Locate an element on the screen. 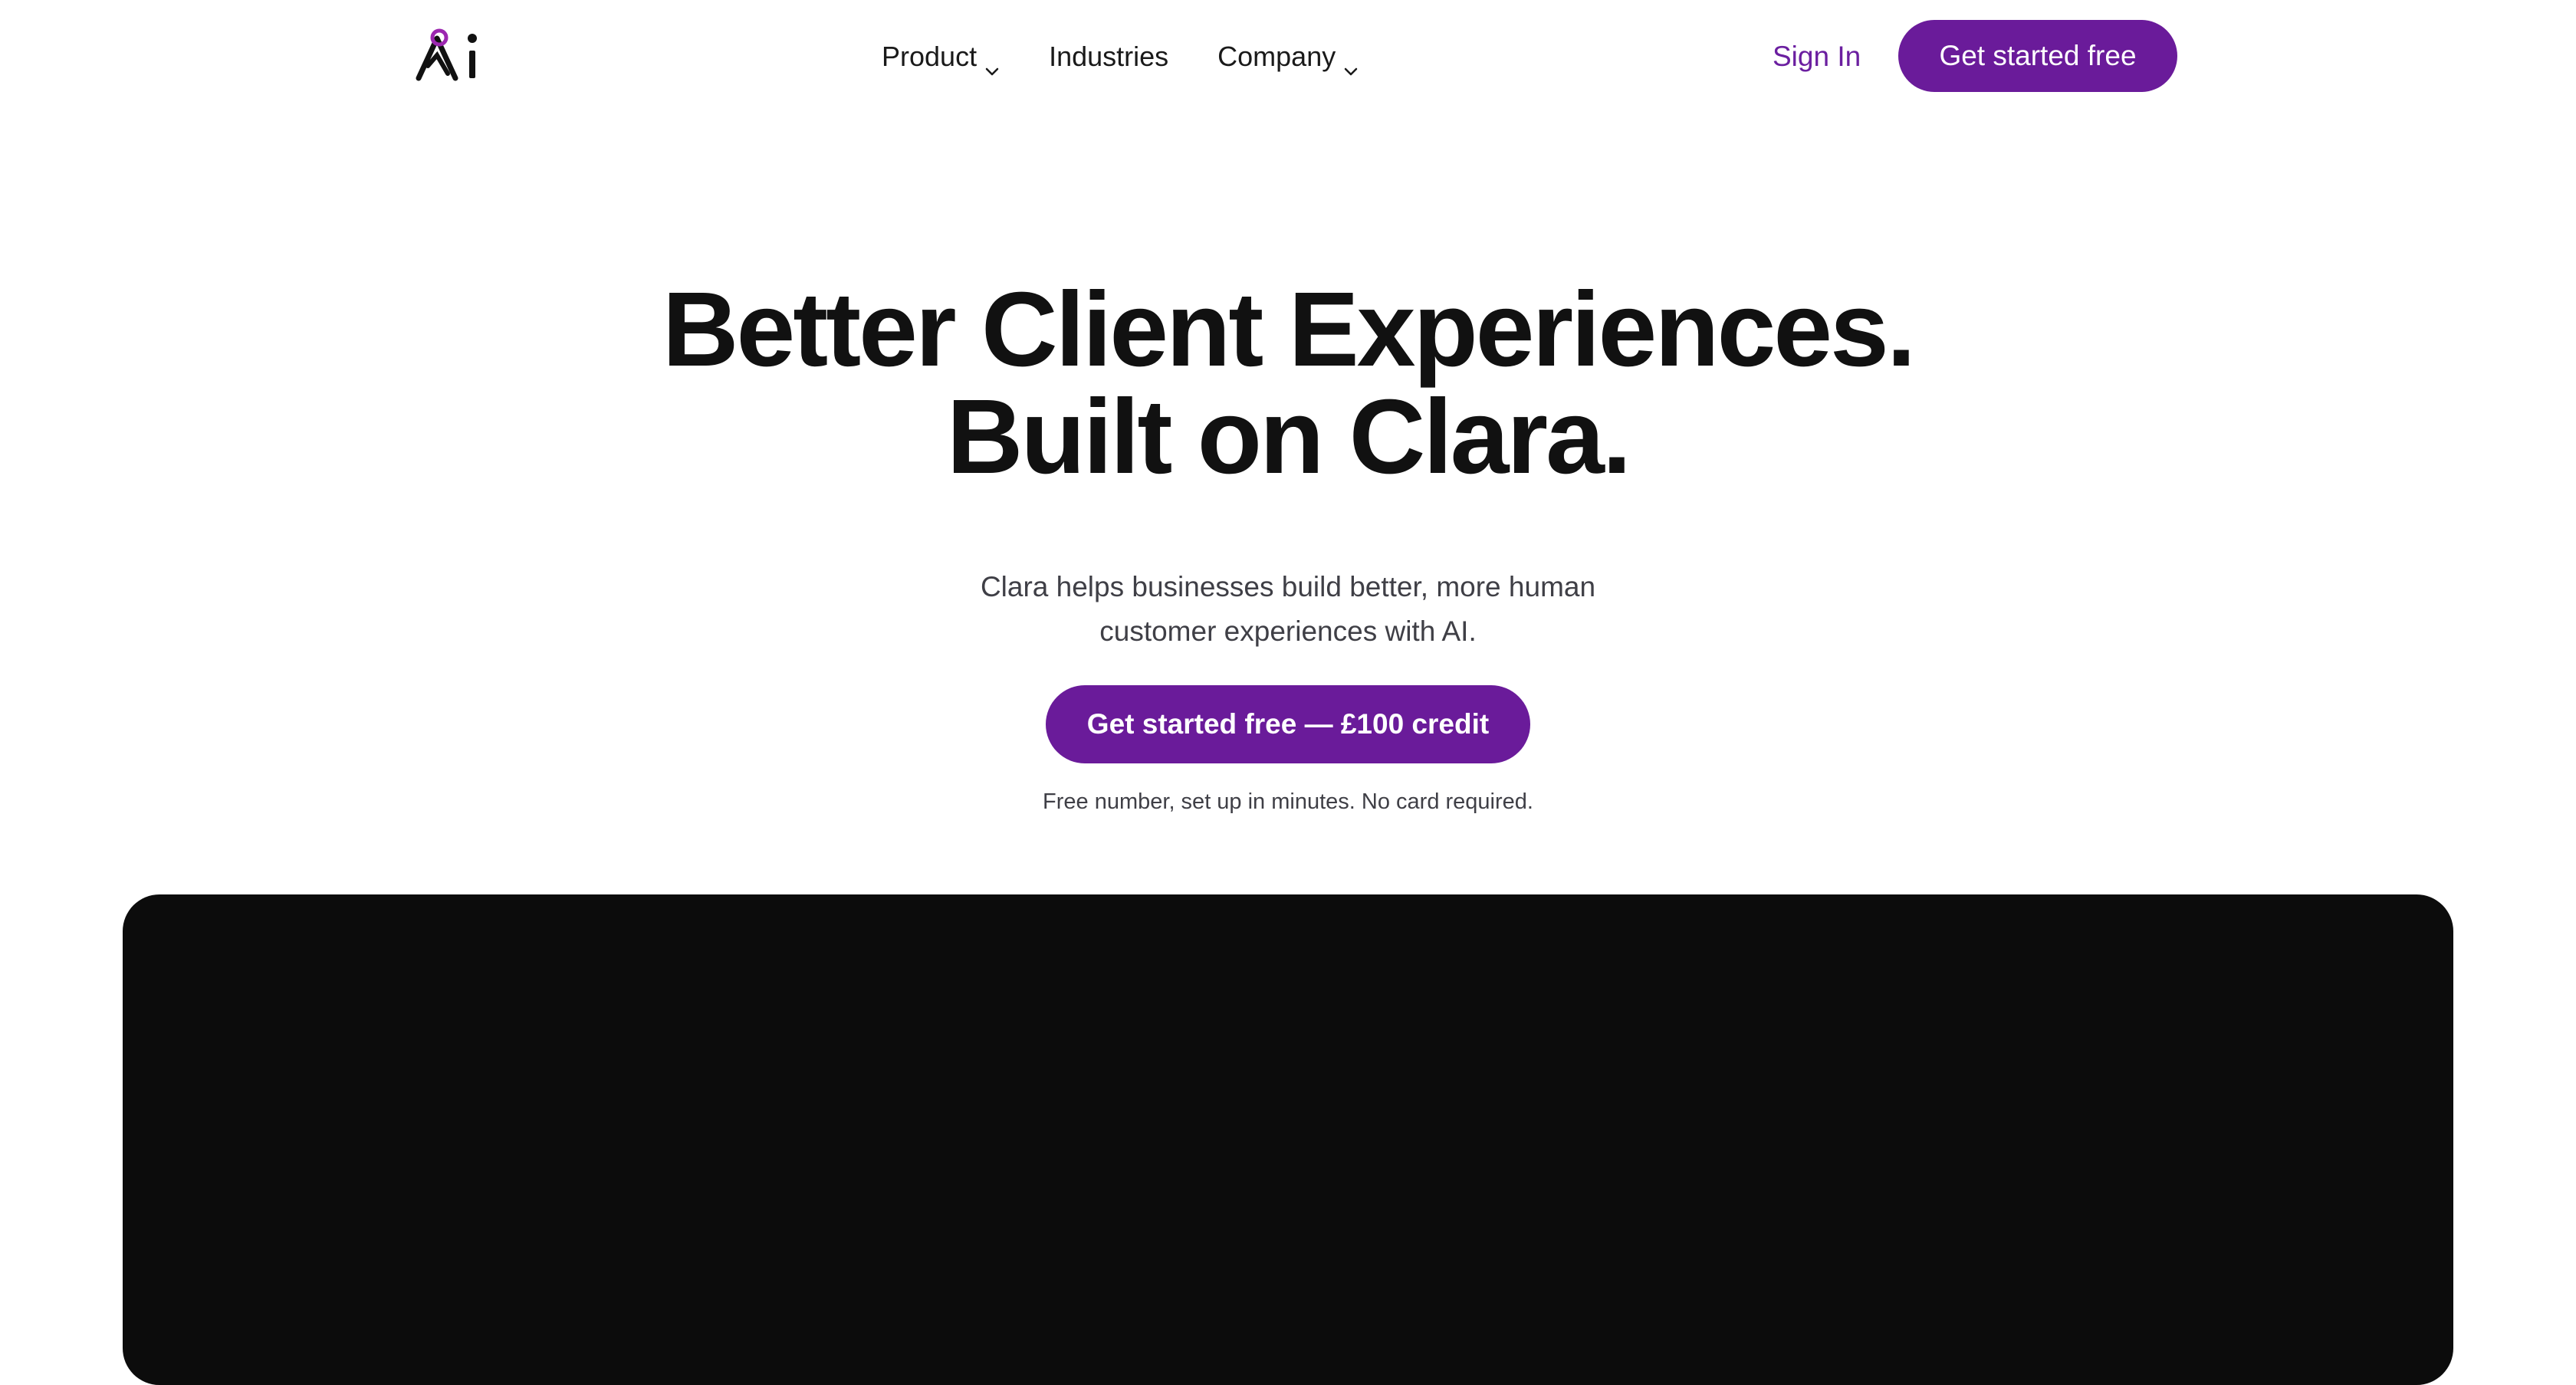 This screenshot has width=2576, height=1385. nav-product-label: Product is located at coordinates (930, 56).